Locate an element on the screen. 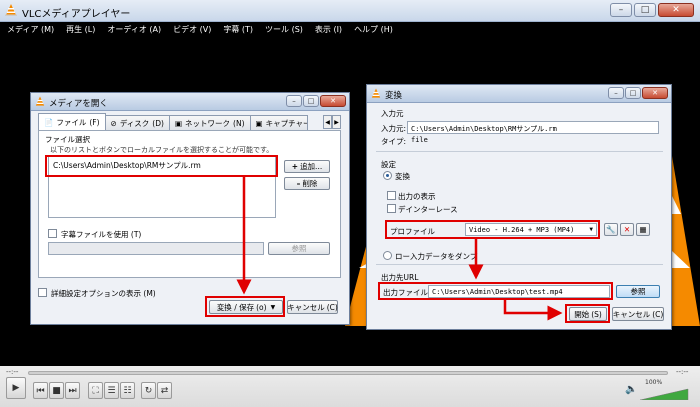 The image size is (700, 407). network-icon: ▣ is located at coordinates (178, 123).